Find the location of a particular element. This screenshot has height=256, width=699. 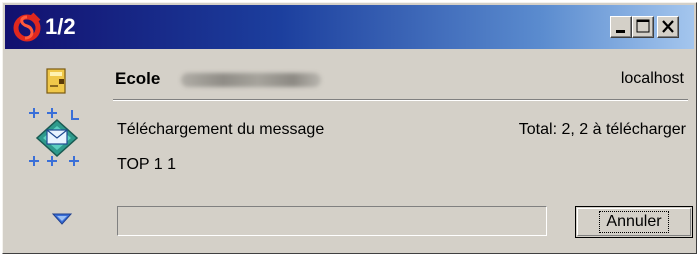

redacted-account-name is located at coordinates (251, 80).